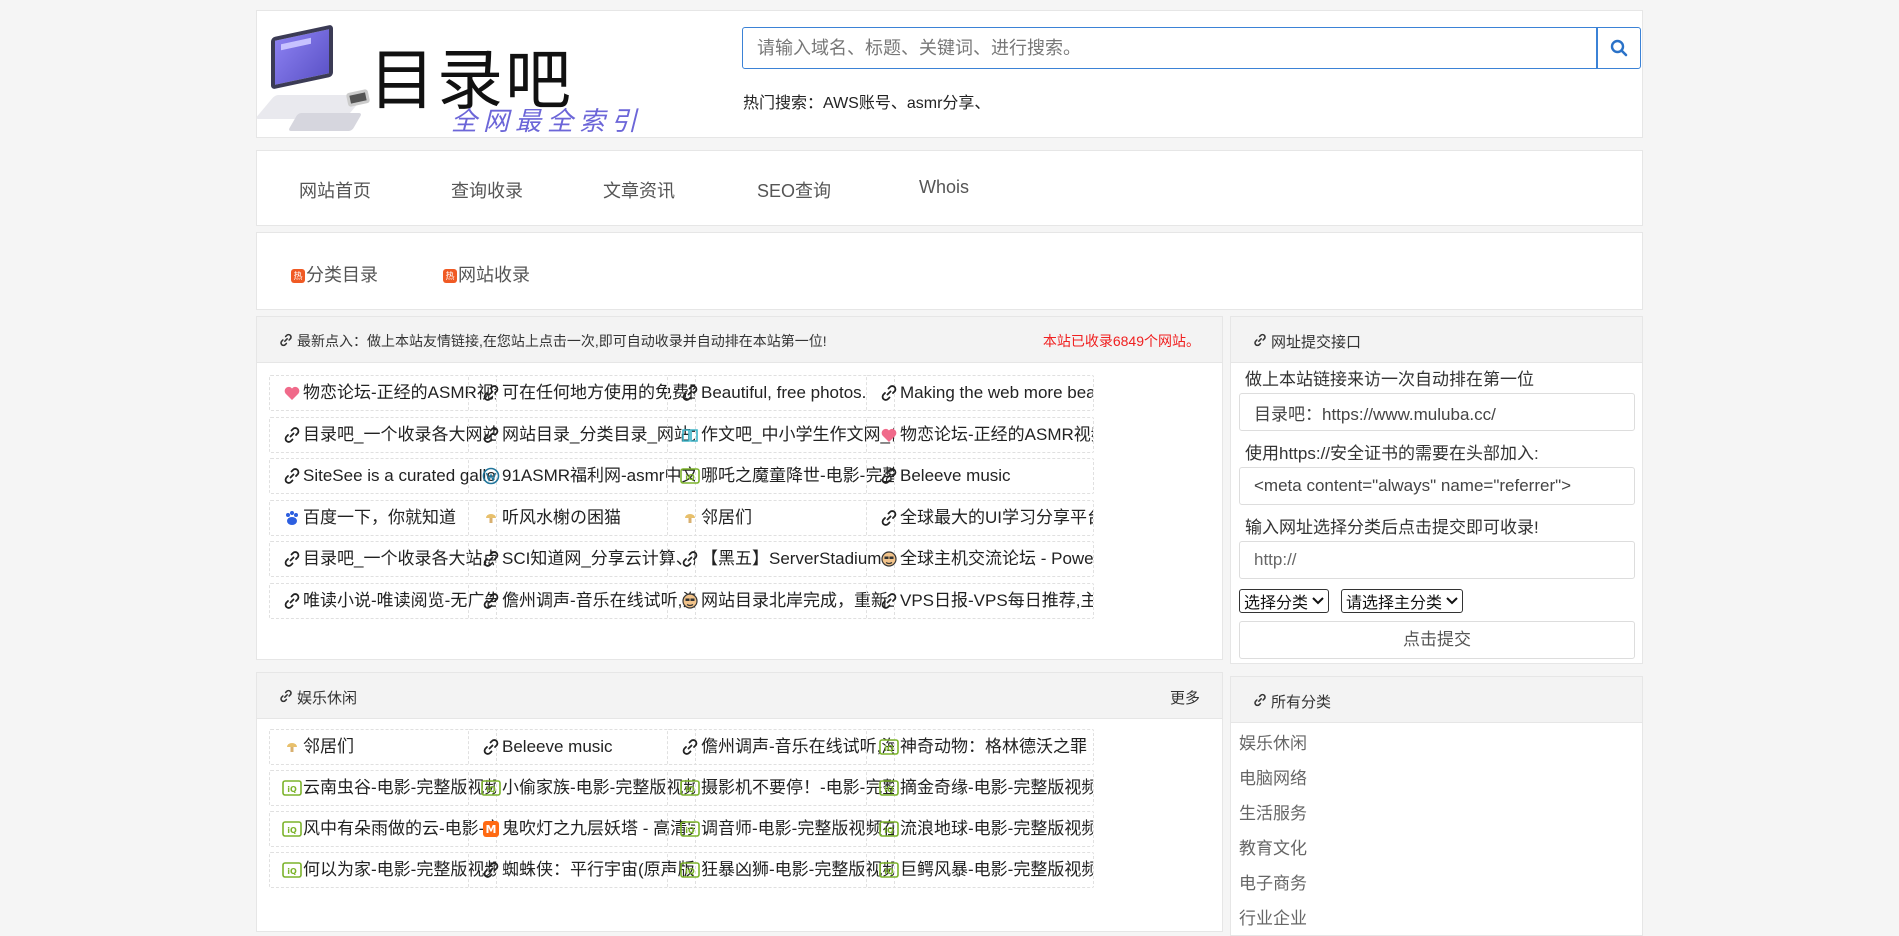  What do you see at coordinates (980, 393) in the screenshot?
I see `site-link-item: Making the web more beautiful` at bounding box center [980, 393].